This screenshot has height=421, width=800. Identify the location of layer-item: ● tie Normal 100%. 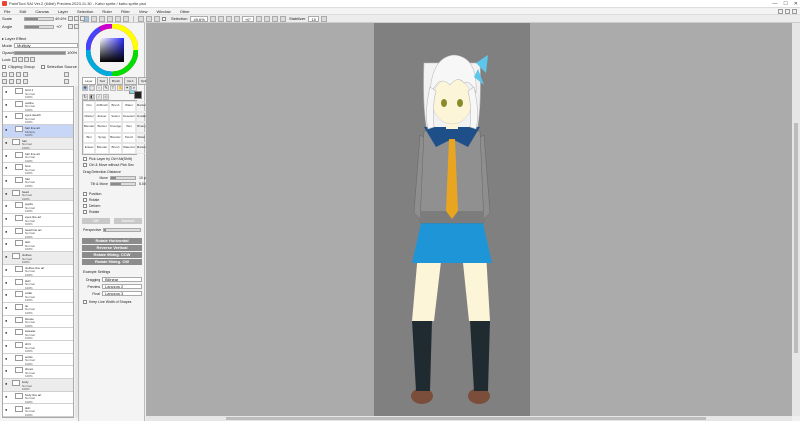
(38, 309).